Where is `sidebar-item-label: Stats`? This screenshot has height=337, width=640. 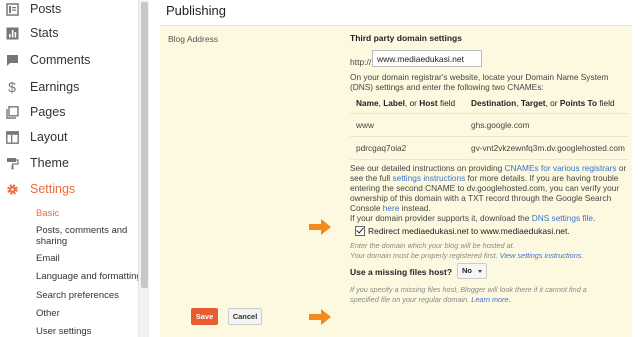
sidebar-item-label: Stats is located at coordinates (44, 33).